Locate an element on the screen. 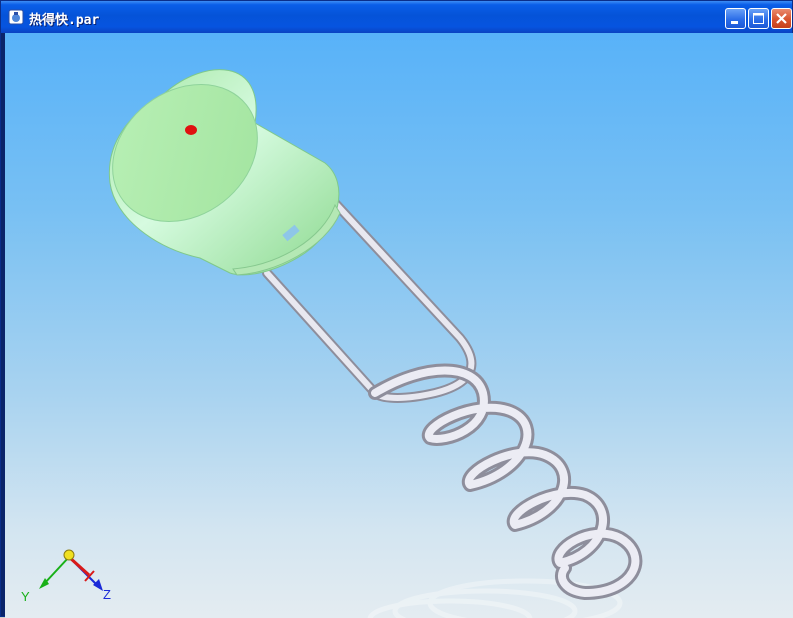 The image size is (793, 618). close-icon is located at coordinates (781, 18).